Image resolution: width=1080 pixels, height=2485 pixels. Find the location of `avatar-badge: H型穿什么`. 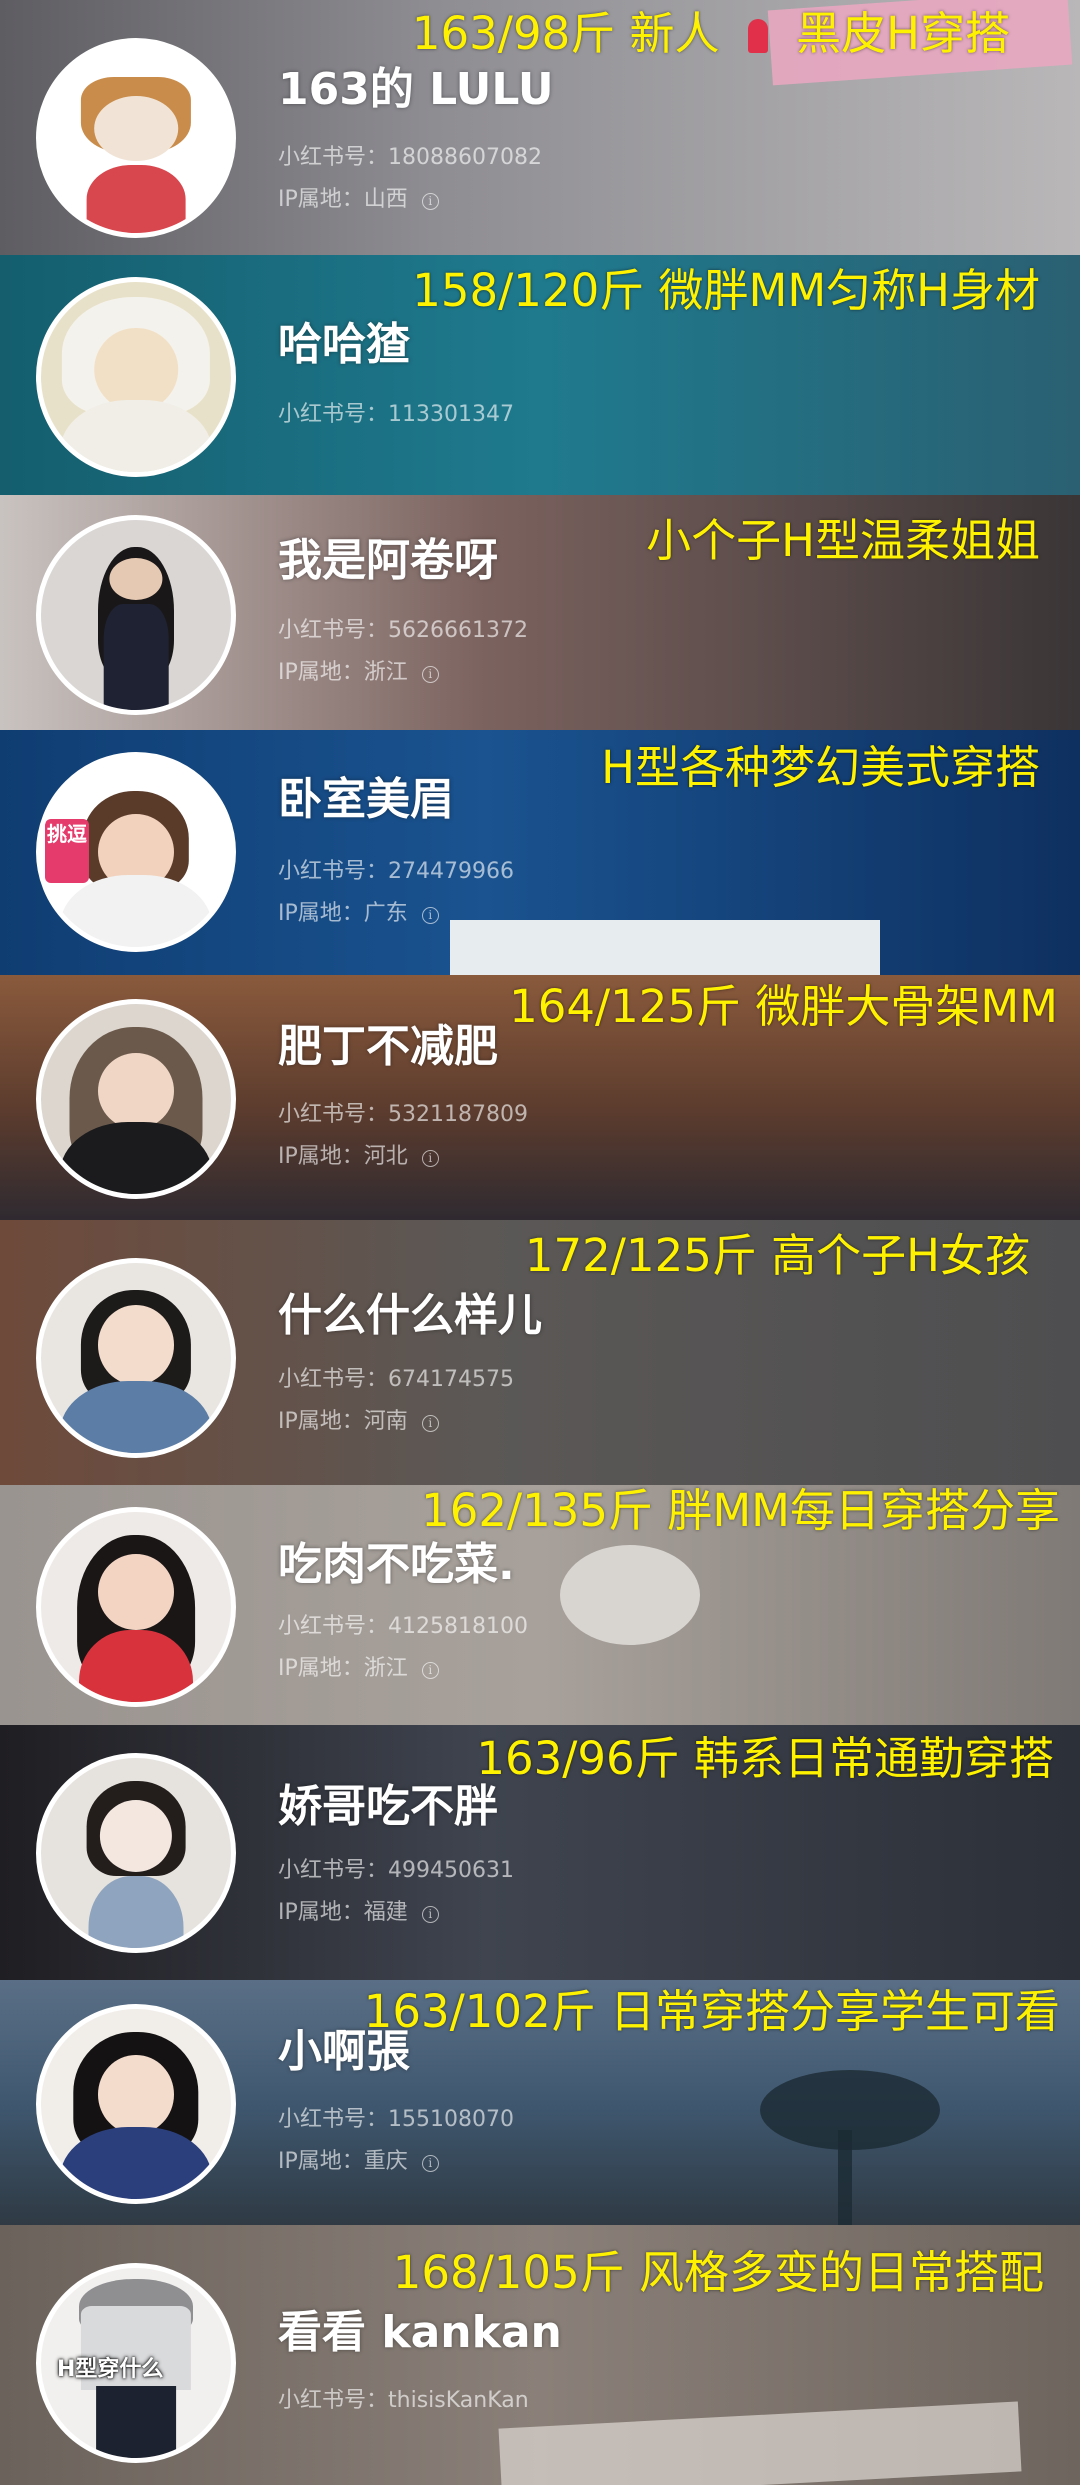

avatar-badge: H型穿什么 is located at coordinates (110, 2369).